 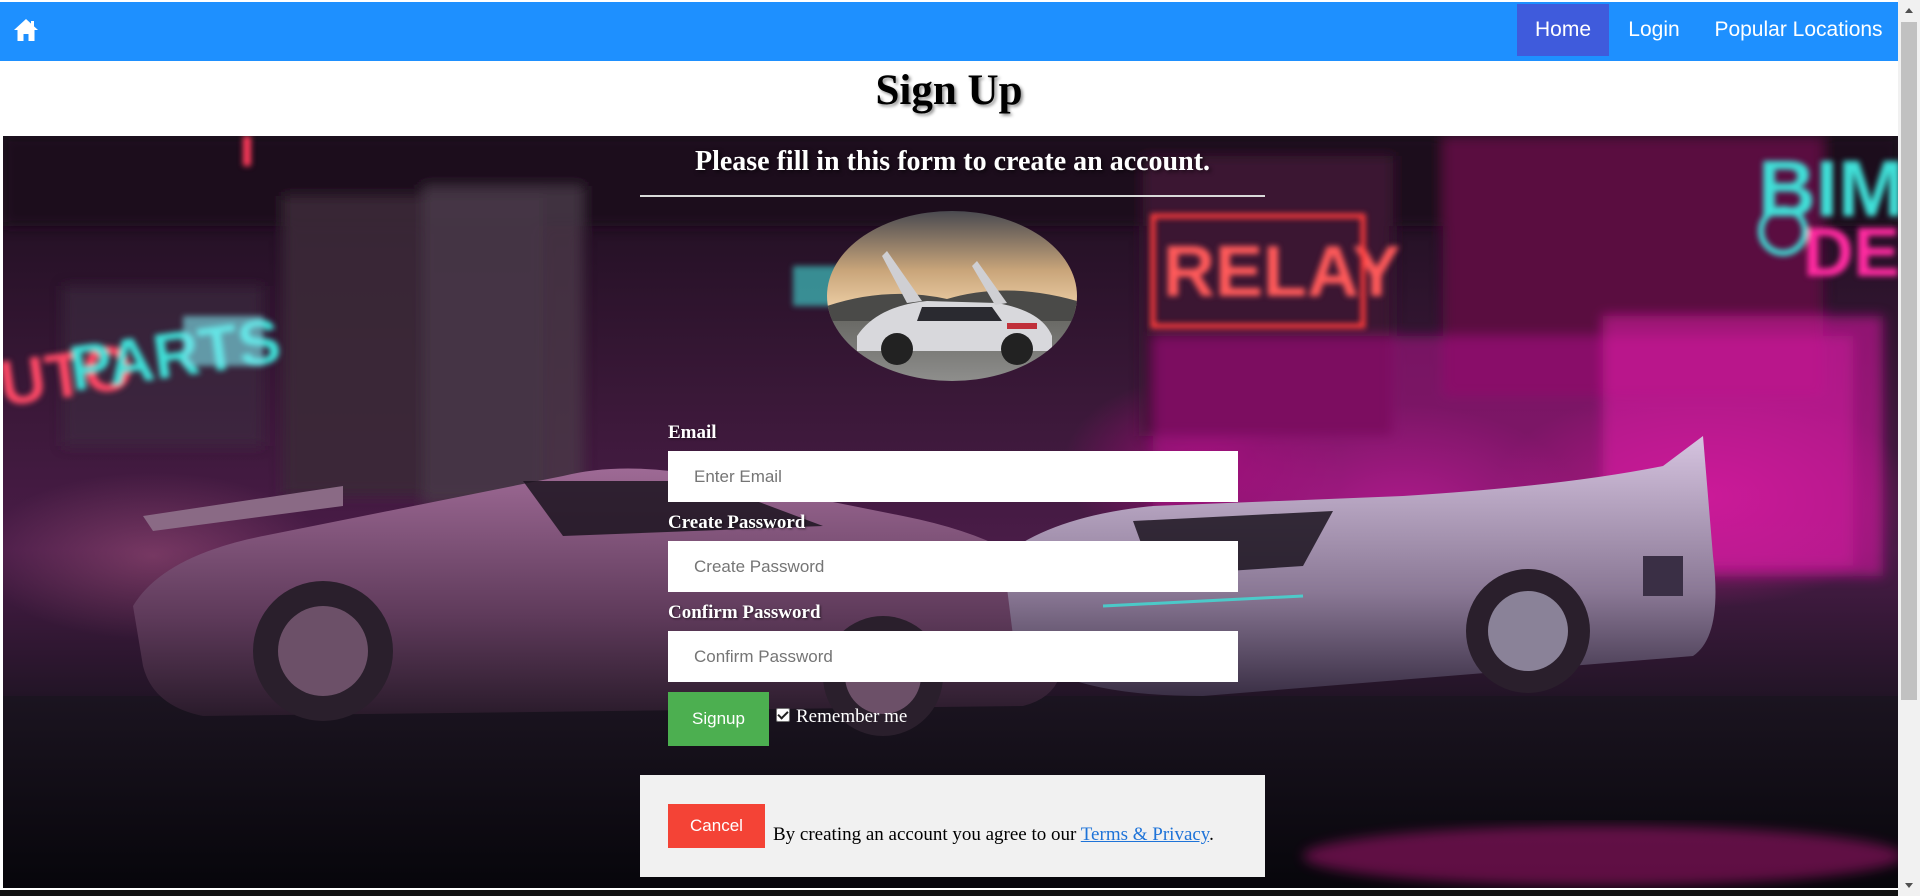 I want to click on scrollbar-thumb, so click(x=1909, y=361).